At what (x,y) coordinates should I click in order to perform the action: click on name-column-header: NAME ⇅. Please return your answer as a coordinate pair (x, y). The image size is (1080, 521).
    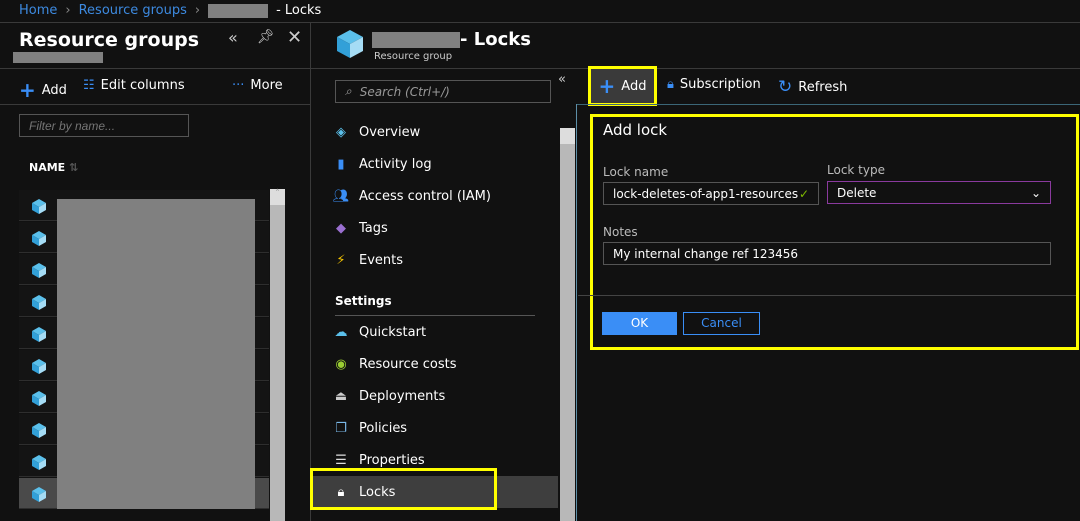
    Looking at the image, I should click on (53, 167).